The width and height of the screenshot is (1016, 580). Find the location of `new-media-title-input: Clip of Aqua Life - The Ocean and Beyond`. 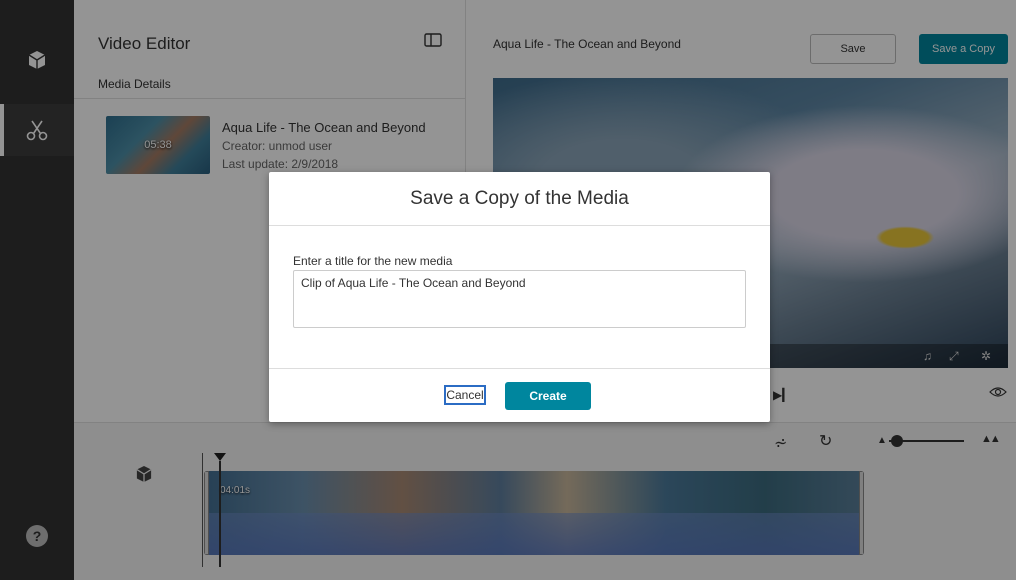

new-media-title-input: Clip of Aqua Life - The Ocean and Beyond is located at coordinates (519, 299).